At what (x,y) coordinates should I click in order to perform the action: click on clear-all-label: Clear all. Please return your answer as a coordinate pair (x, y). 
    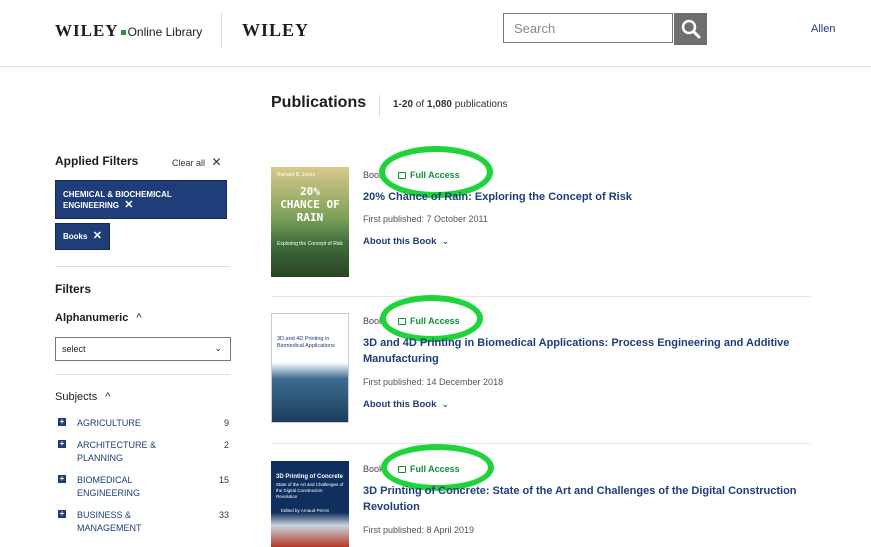
    Looking at the image, I should click on (189, 163).